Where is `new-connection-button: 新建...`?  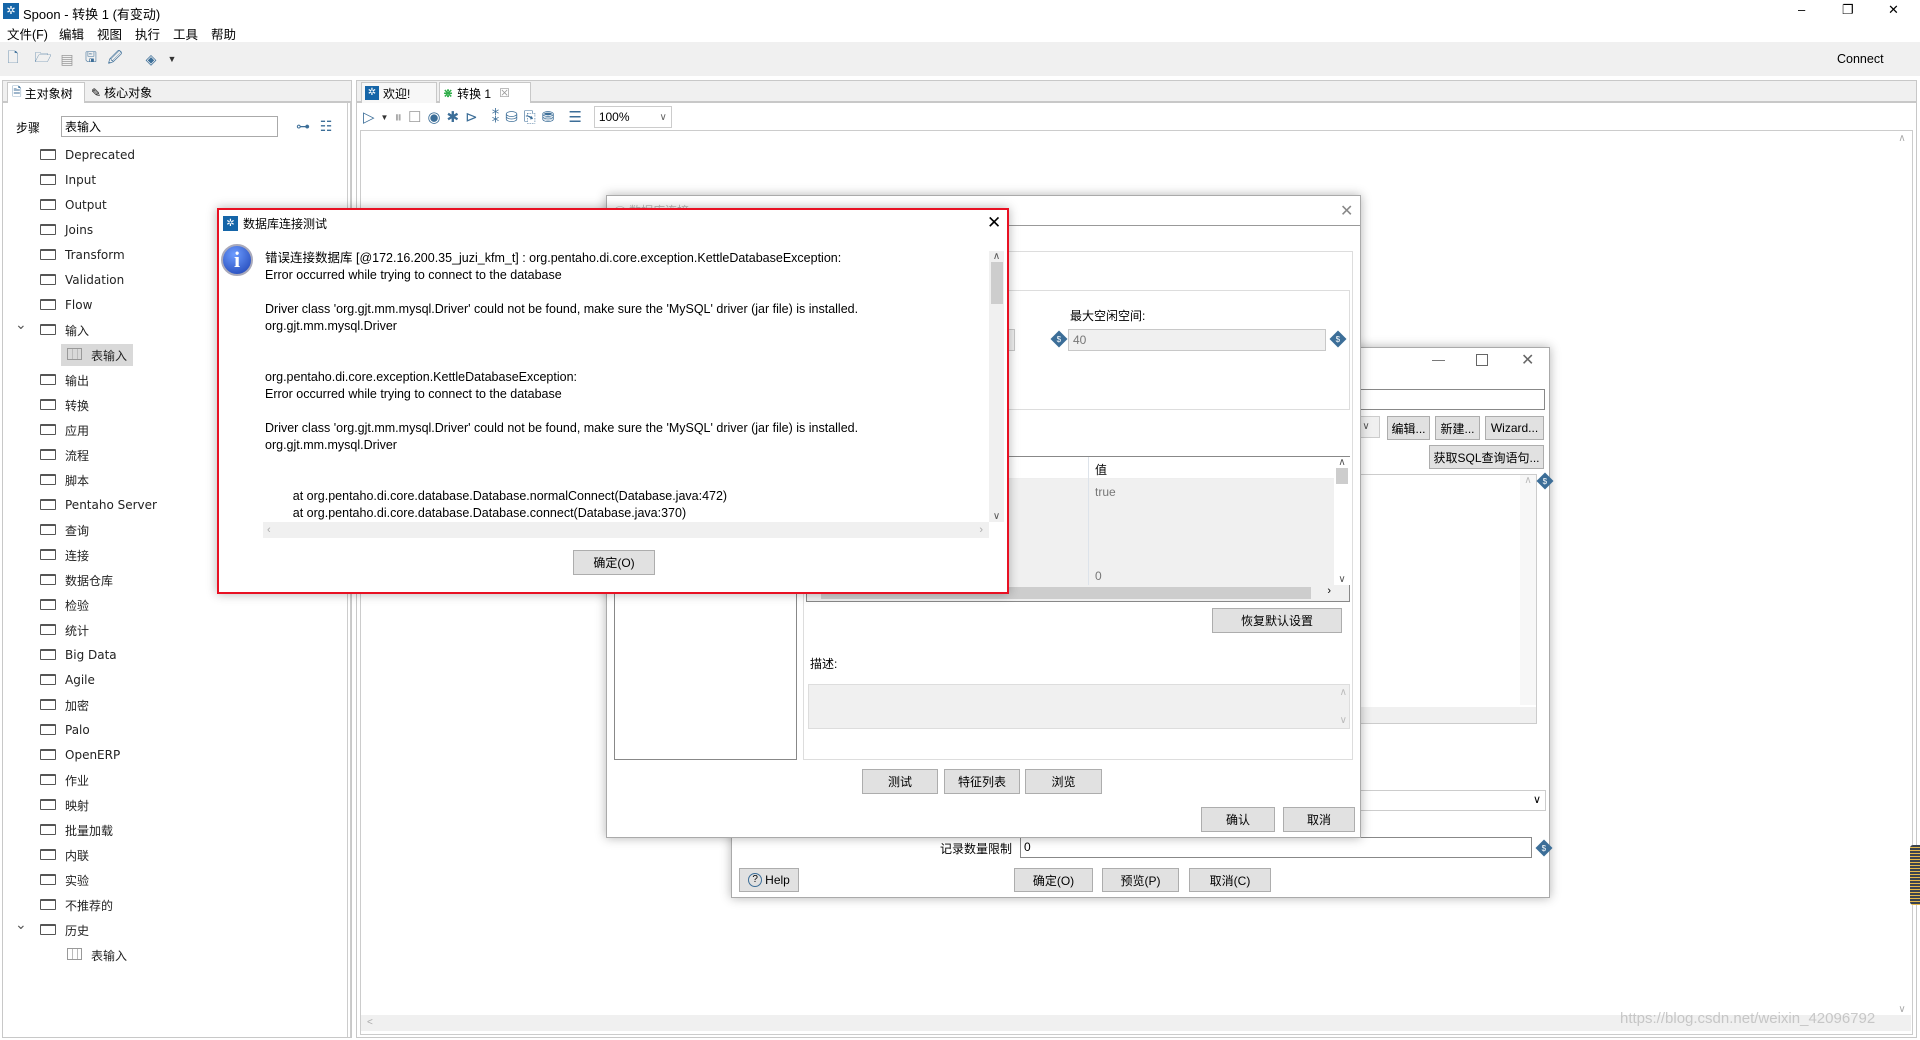 new-connection-button: 新建... is located at coordinates (1457, 428).